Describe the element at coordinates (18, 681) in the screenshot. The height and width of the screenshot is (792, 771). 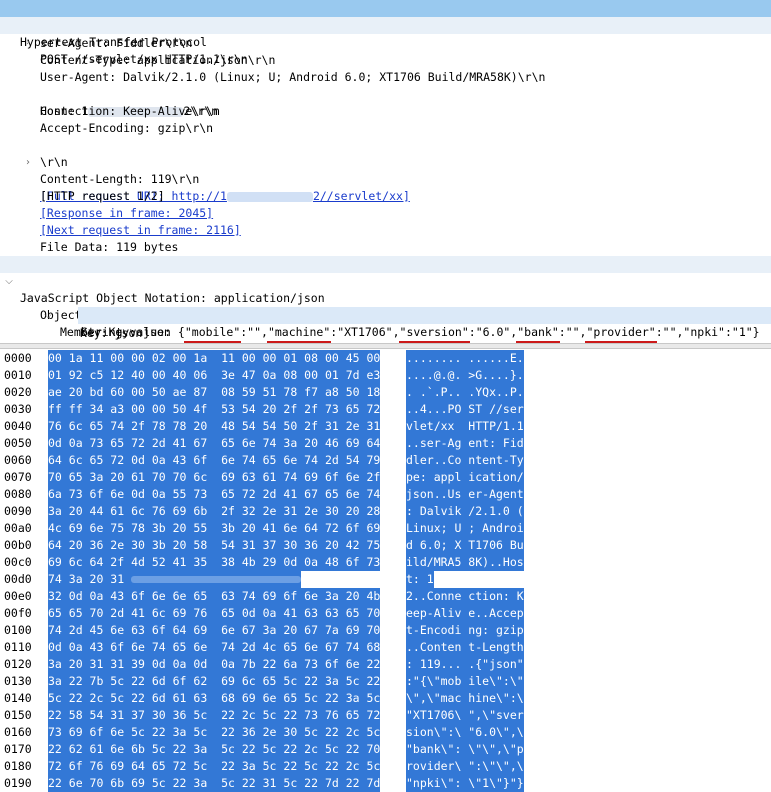
I see `hex-offset: 0130` at that location.